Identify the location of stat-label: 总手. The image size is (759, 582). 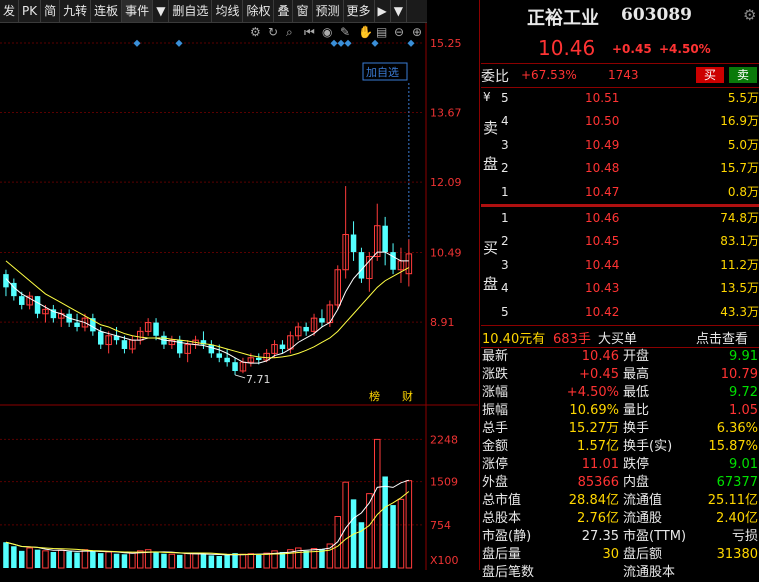
(495, 428).